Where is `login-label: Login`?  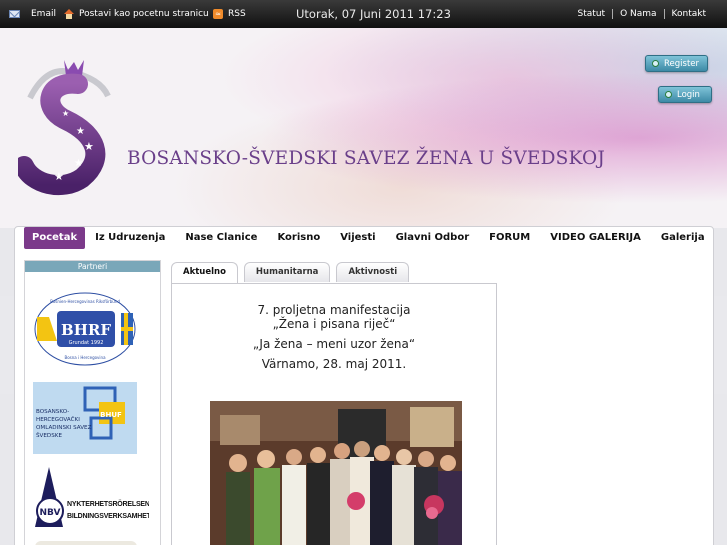
login-label: Login is located at coordinates (688, 94).